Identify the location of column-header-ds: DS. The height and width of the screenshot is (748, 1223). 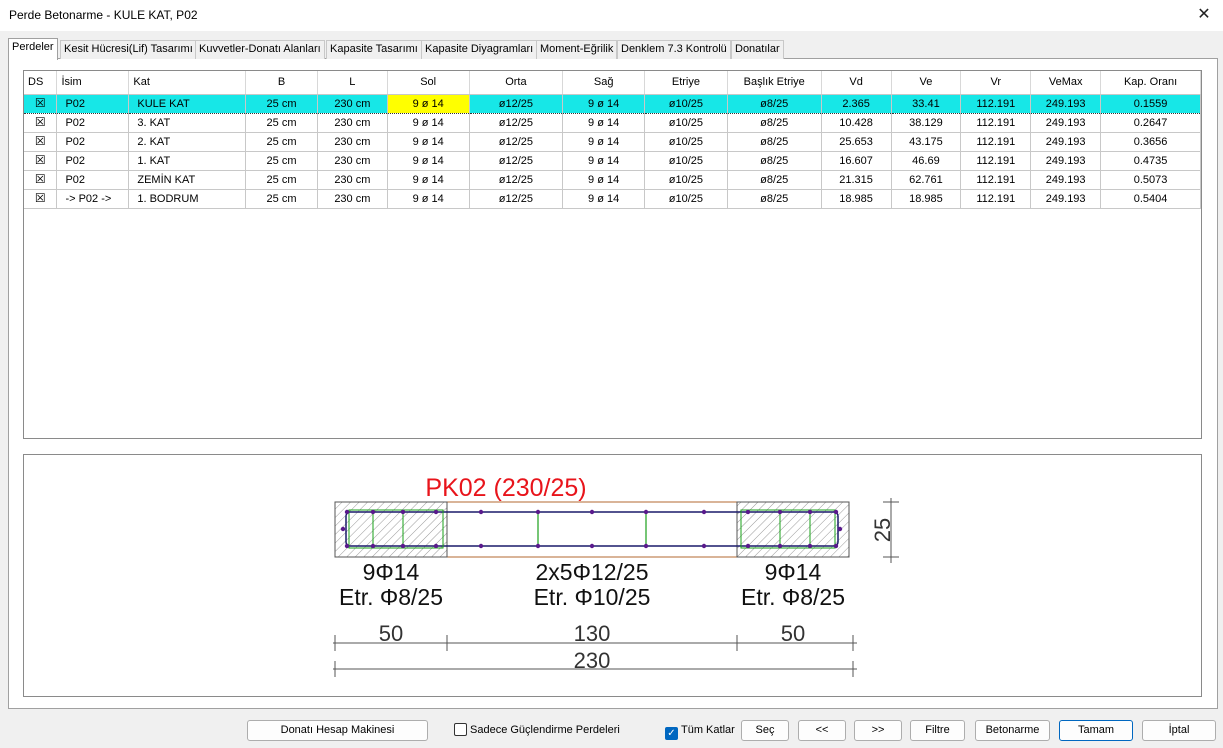
(41, 83).